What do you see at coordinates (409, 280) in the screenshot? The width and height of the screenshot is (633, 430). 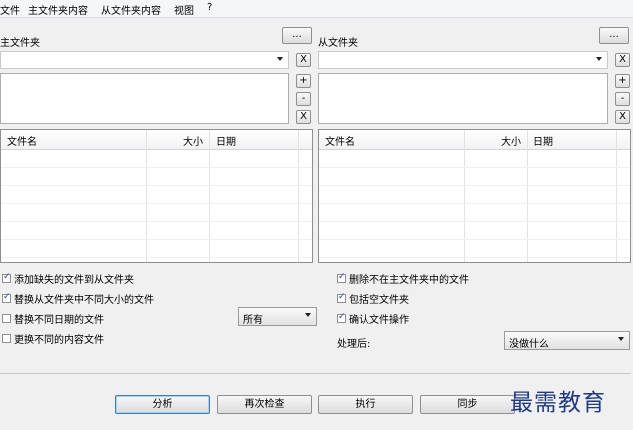 I see `option-label: 删除不在主文件夹中的文件` at bounding box center [409, 280].